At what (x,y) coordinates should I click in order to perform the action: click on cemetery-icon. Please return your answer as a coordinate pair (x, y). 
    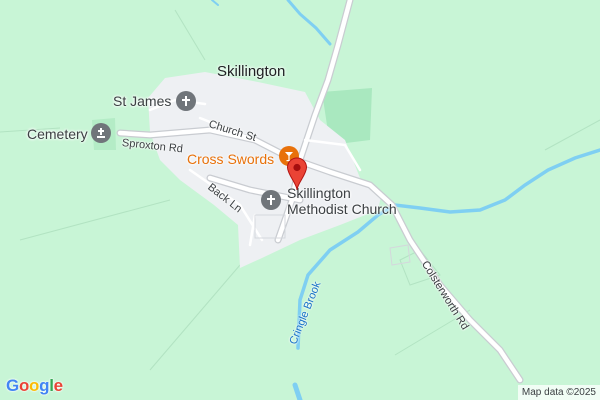
    Looking at the image, I should click on (101, 133).